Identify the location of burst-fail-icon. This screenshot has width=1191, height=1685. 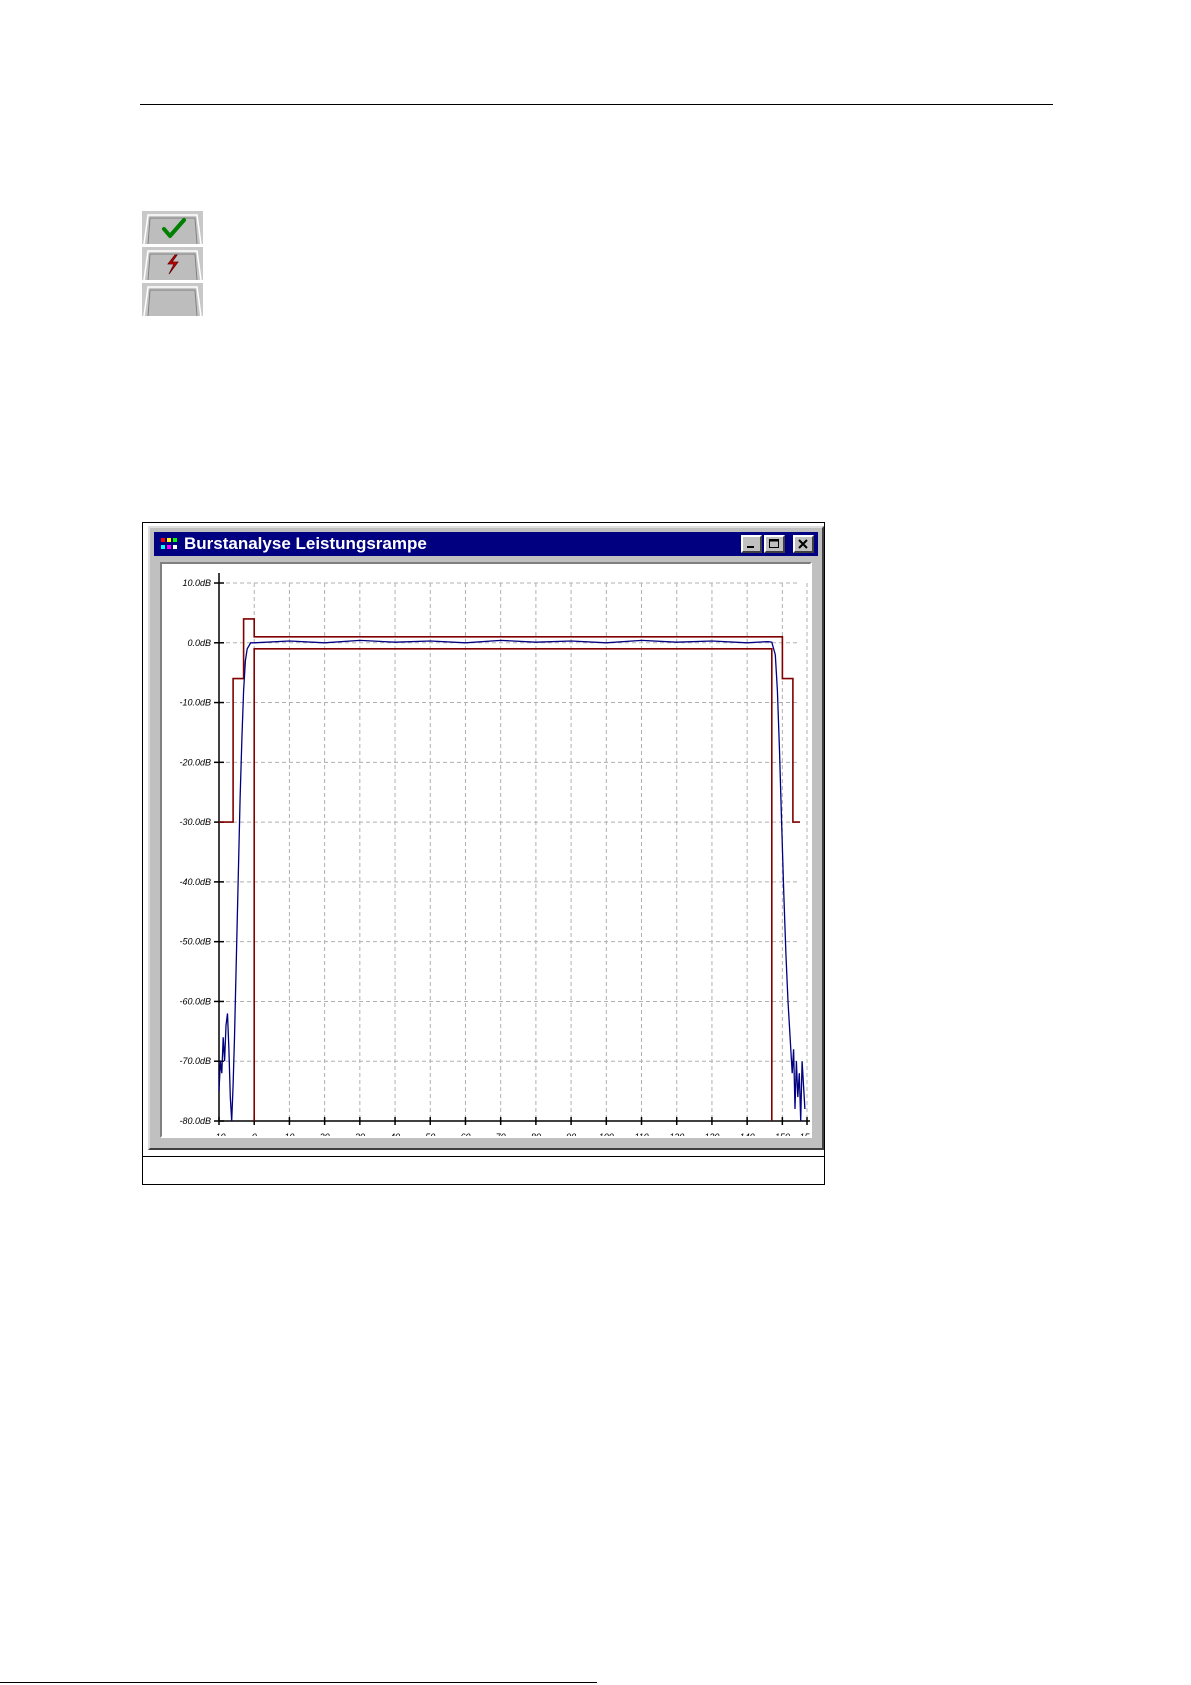
(172, 263).